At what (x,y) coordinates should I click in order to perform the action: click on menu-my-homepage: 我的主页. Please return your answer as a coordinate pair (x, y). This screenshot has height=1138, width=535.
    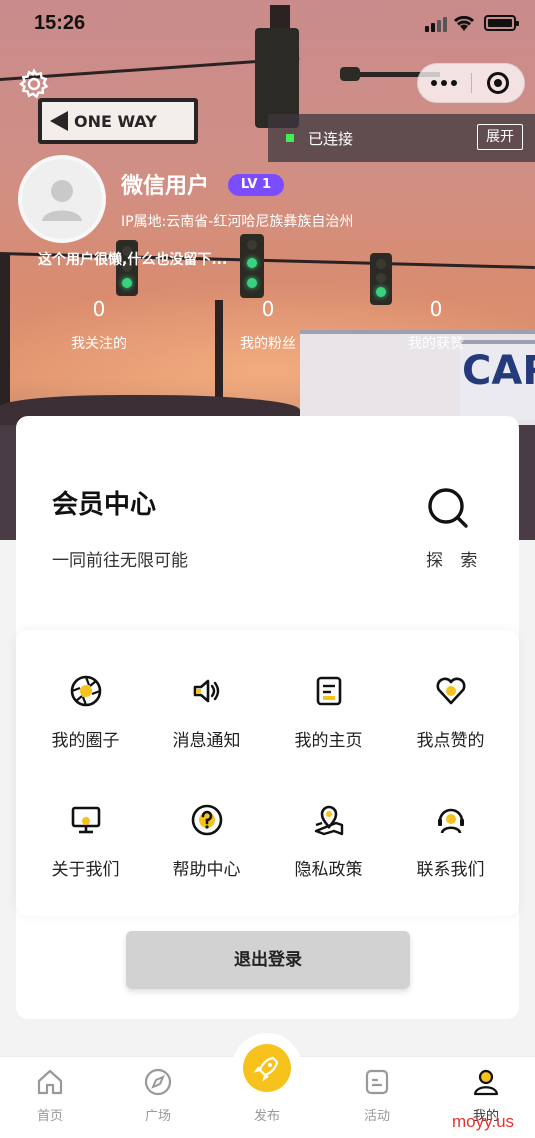
    Looking at the image, I should click on (328, 712).